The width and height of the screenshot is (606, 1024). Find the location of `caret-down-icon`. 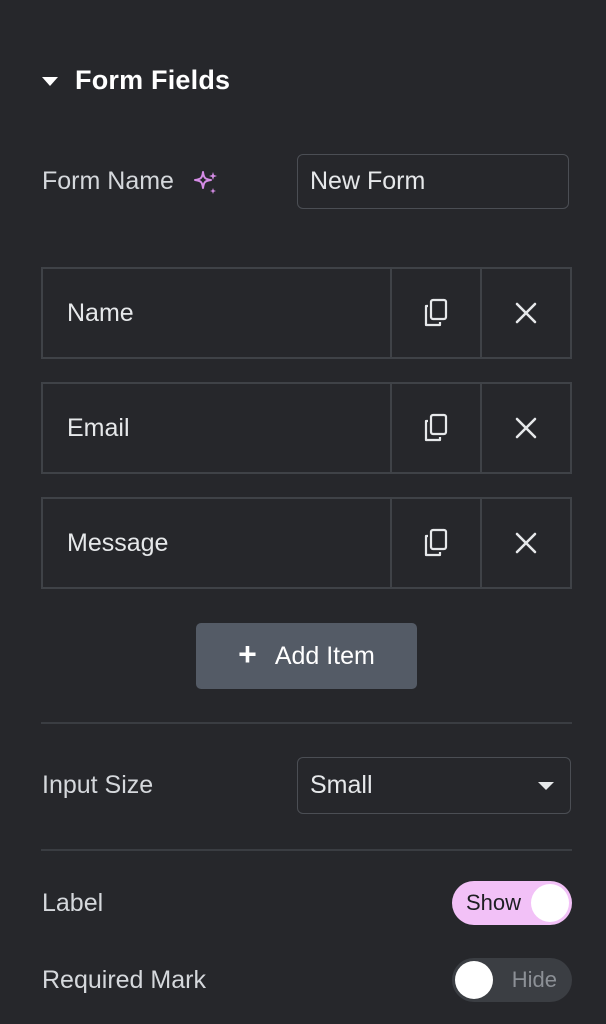

caret-down-icon is located at coordinates (50, 81).